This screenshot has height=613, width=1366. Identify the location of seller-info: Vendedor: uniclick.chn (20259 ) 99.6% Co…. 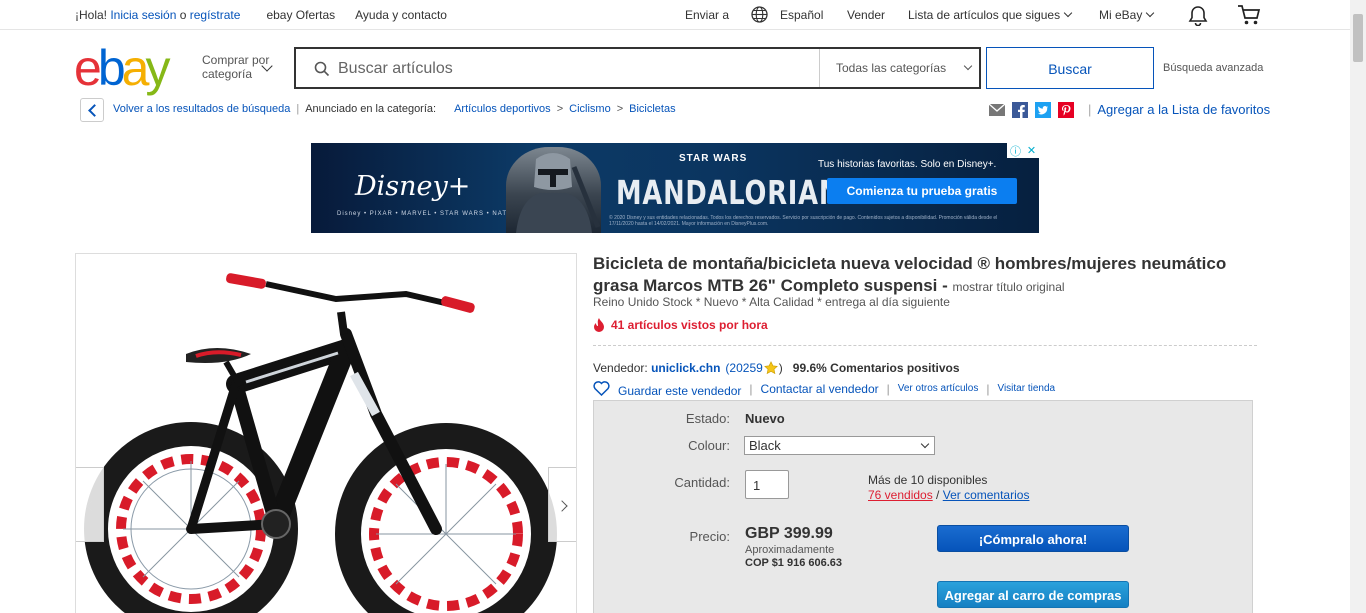
(776, 368).